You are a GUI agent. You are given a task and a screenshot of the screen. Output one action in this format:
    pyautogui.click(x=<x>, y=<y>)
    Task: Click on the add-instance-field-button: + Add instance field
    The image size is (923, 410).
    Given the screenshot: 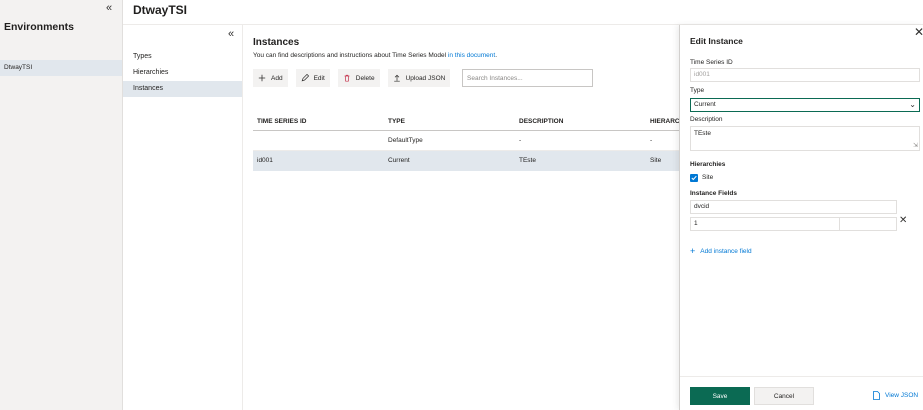 What is the action you would take?
    pyautogui.click(x=721, y=250)
    